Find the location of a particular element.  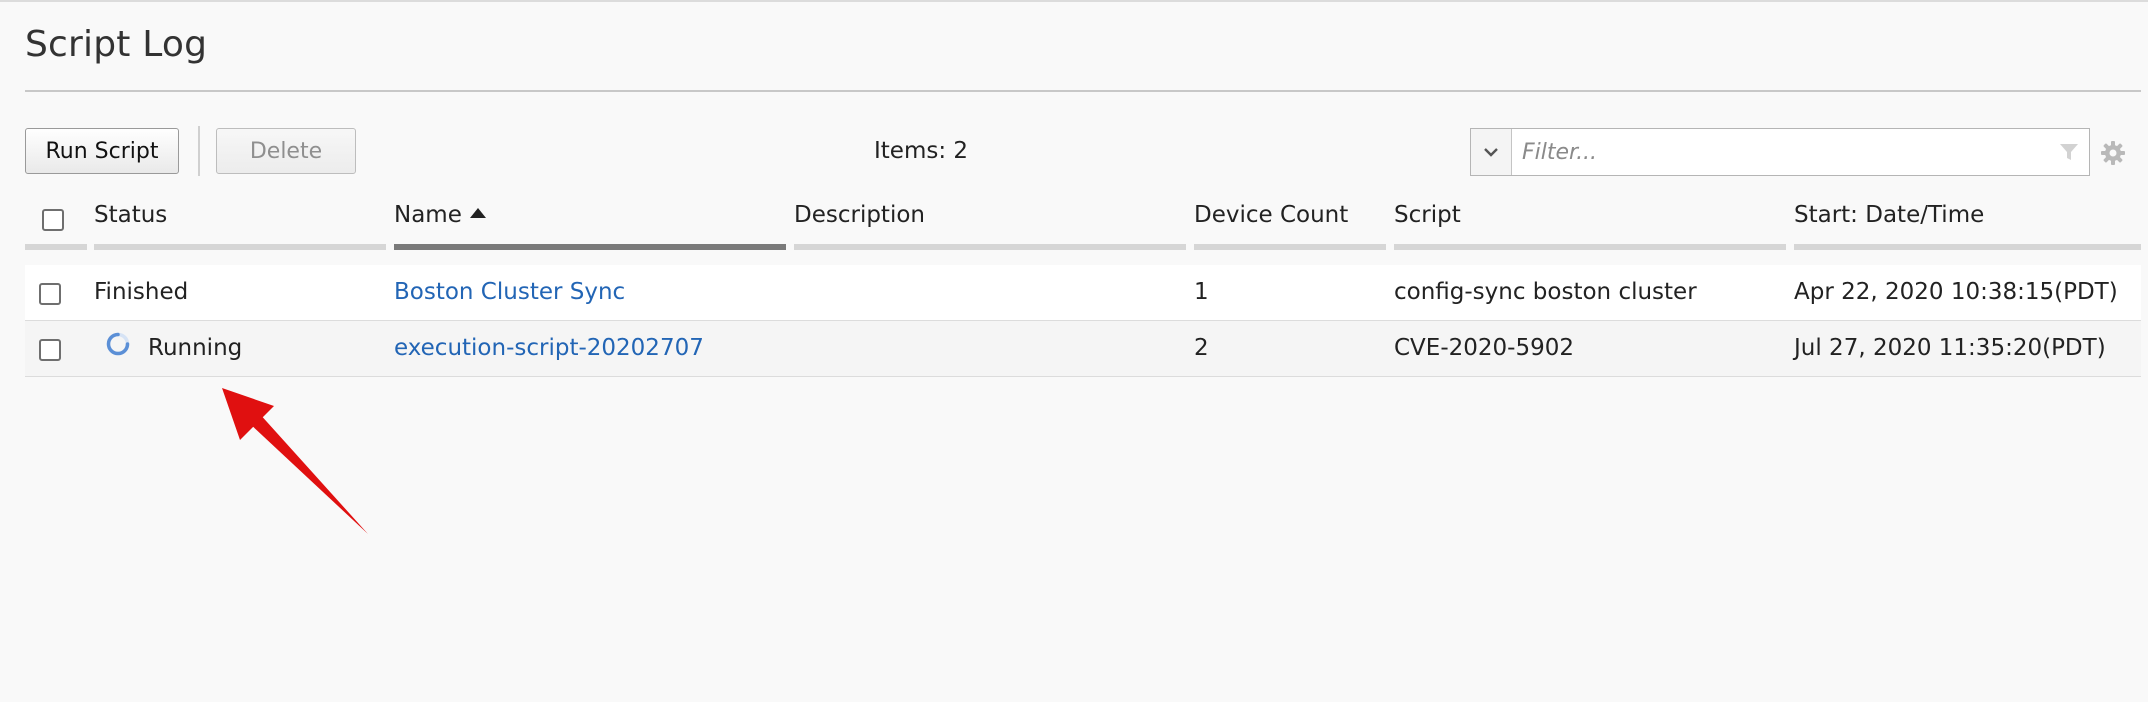

column-header-description: Description is located at coordinates (859, 215).